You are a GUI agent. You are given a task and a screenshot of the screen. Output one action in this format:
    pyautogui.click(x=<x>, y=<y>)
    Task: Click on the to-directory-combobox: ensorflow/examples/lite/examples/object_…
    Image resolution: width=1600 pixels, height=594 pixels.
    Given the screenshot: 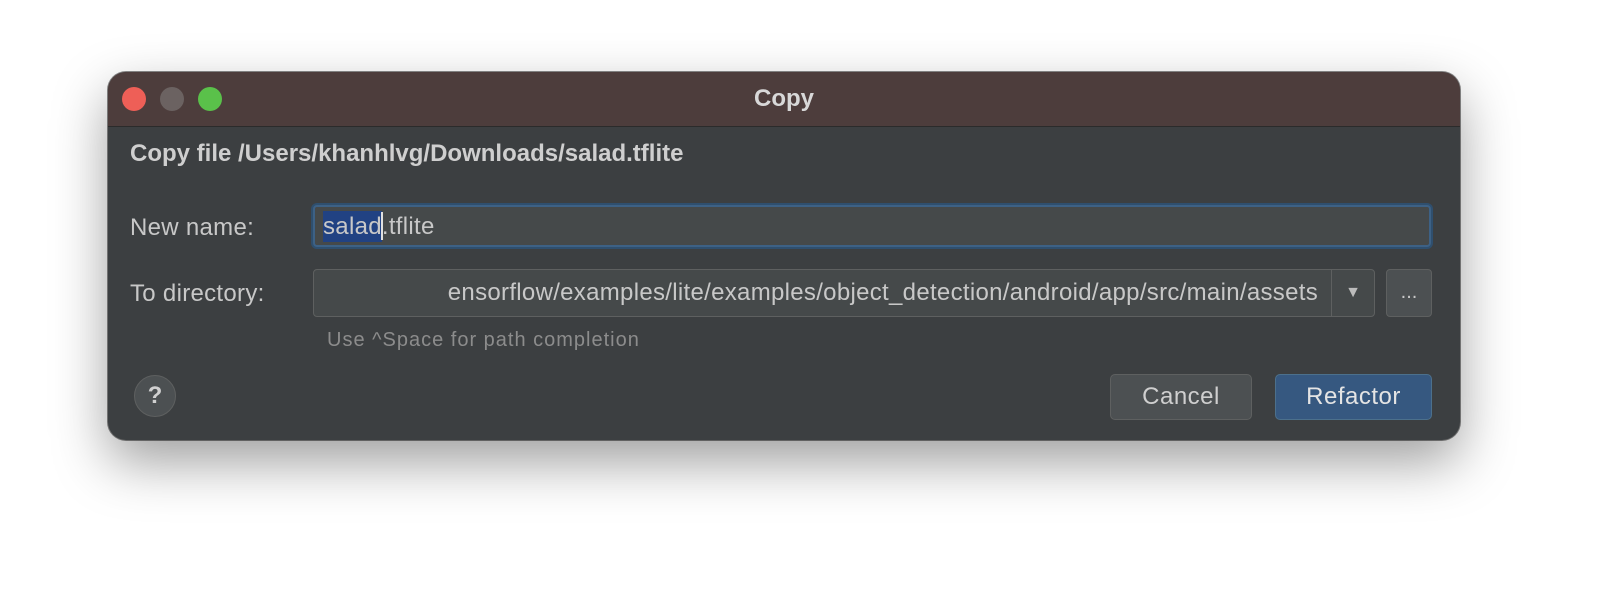 What is the action you would take?
    pyautogui.click(x=844, y=293)
    